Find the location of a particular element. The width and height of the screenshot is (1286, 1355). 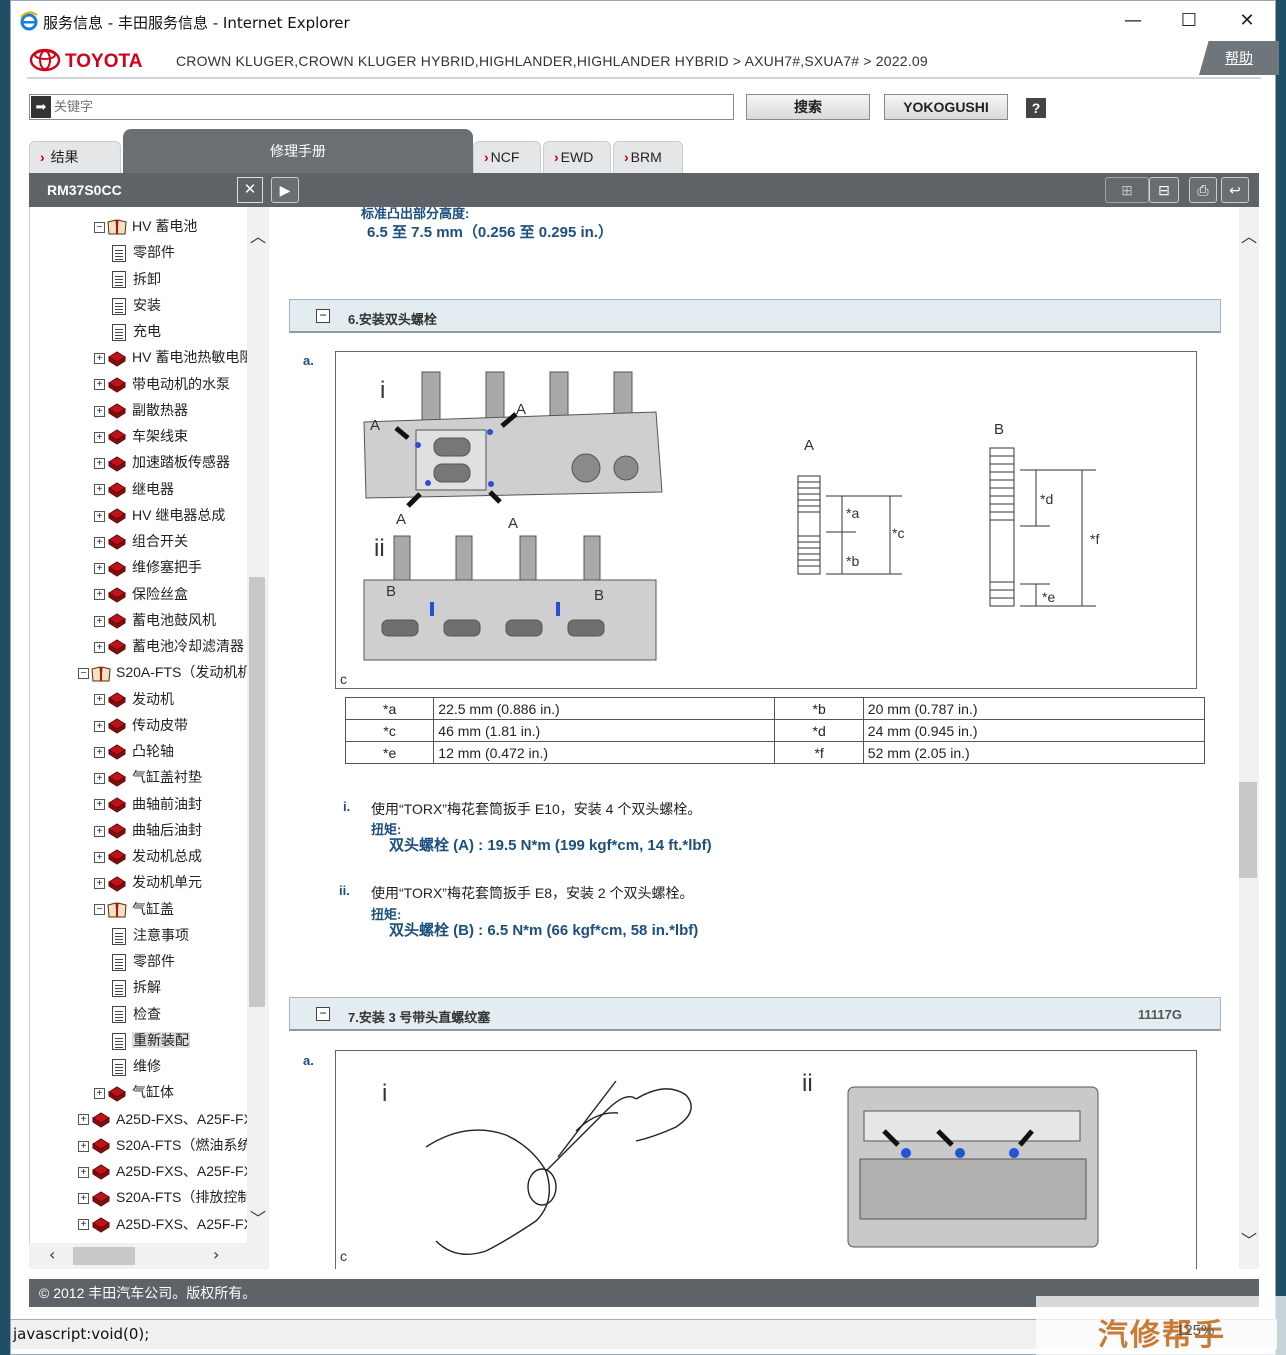

tree-node: + 凸轮轴 is located at coordinates (134, 751).